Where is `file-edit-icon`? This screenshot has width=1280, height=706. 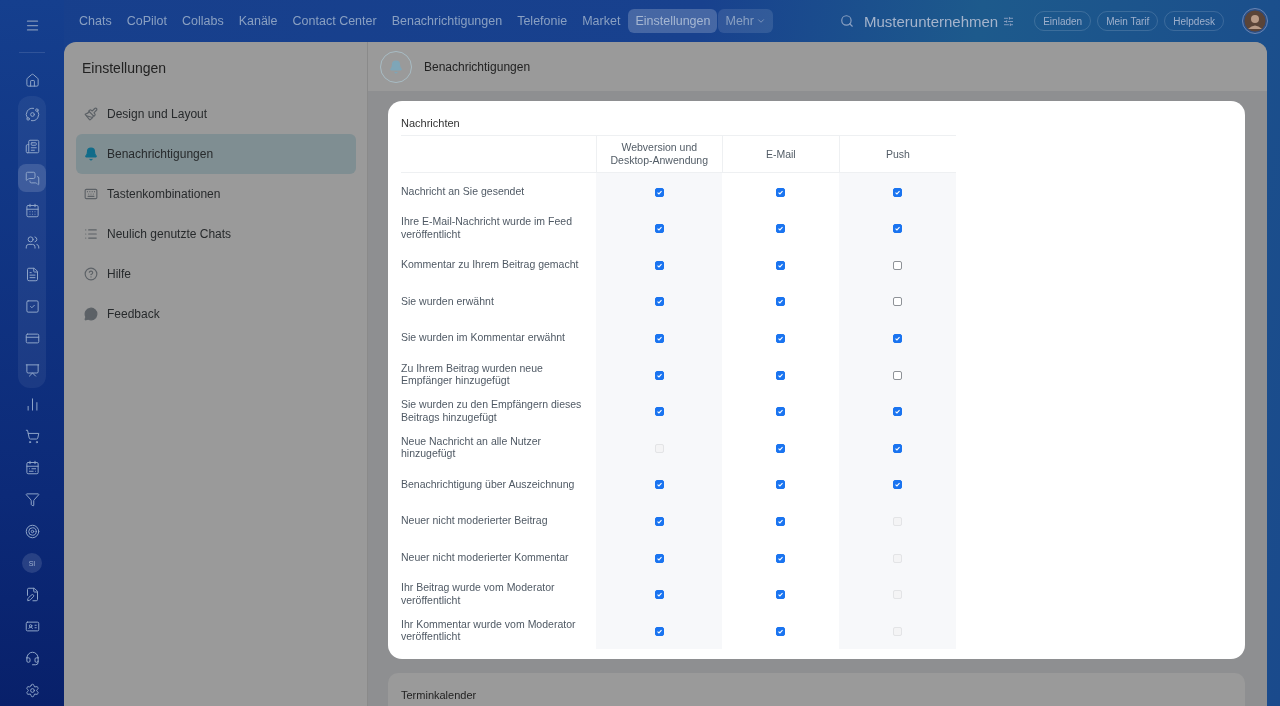 file-edit-icon is located at coordinates (32, 595).